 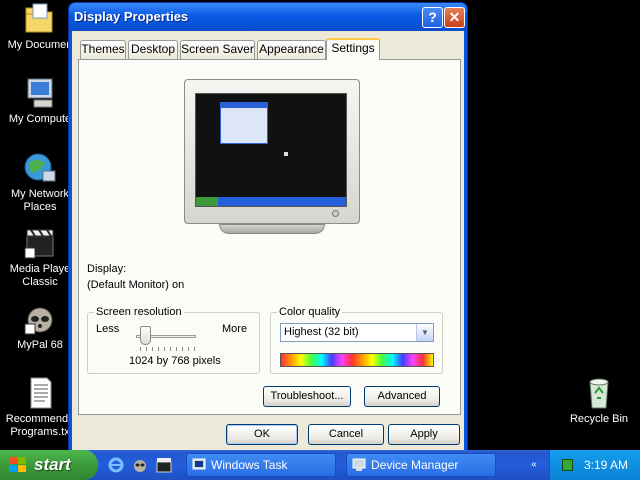 I want to click on start-button: start, so click(x=49, y=465).